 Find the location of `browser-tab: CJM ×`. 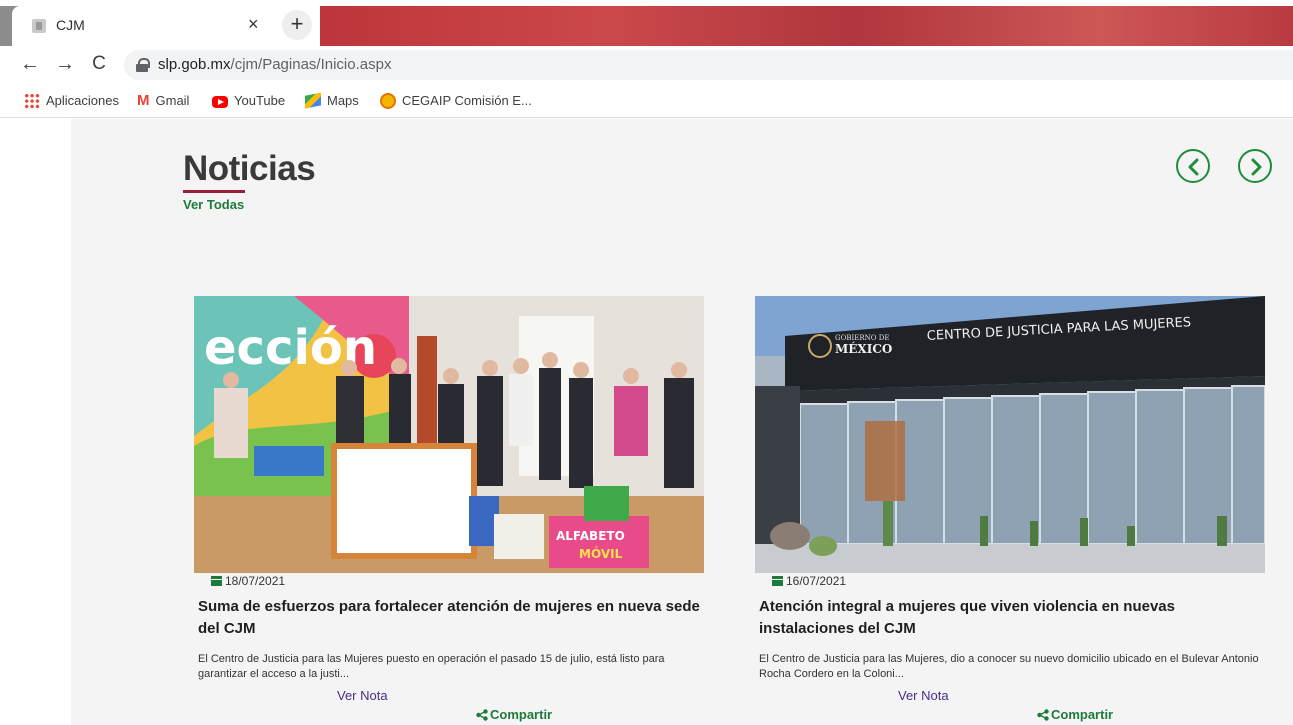

browser-tab: CJM × is located at coordinates (143, 26).